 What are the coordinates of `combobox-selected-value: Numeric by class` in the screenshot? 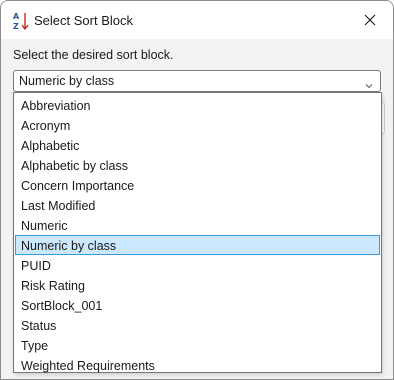 It's located at (67, 81).